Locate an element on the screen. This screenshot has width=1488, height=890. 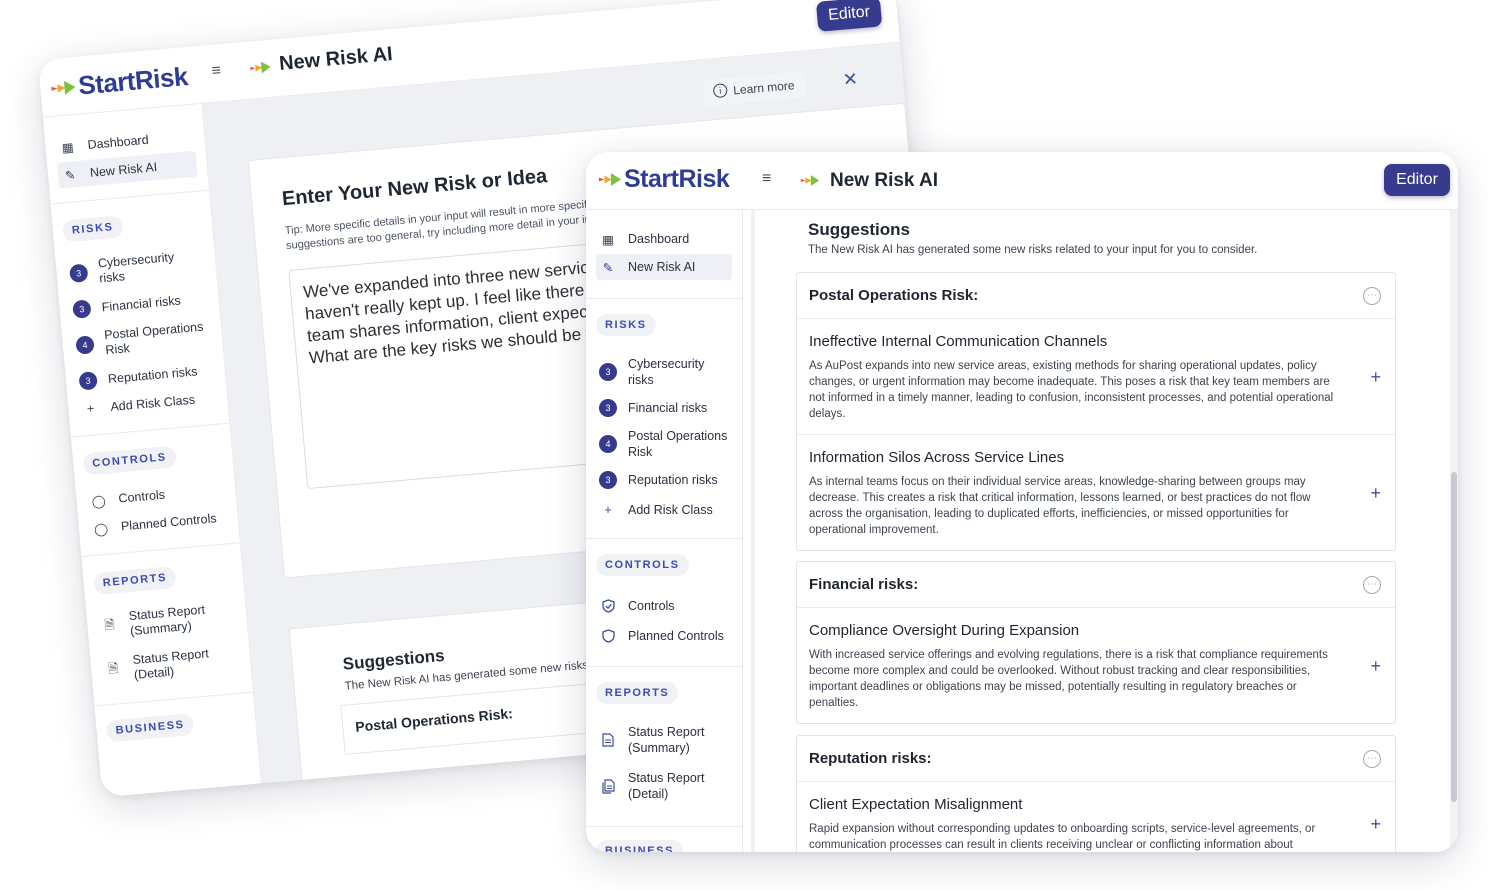
suggestions-title: Suggestions is located at coordinates (859, 229).